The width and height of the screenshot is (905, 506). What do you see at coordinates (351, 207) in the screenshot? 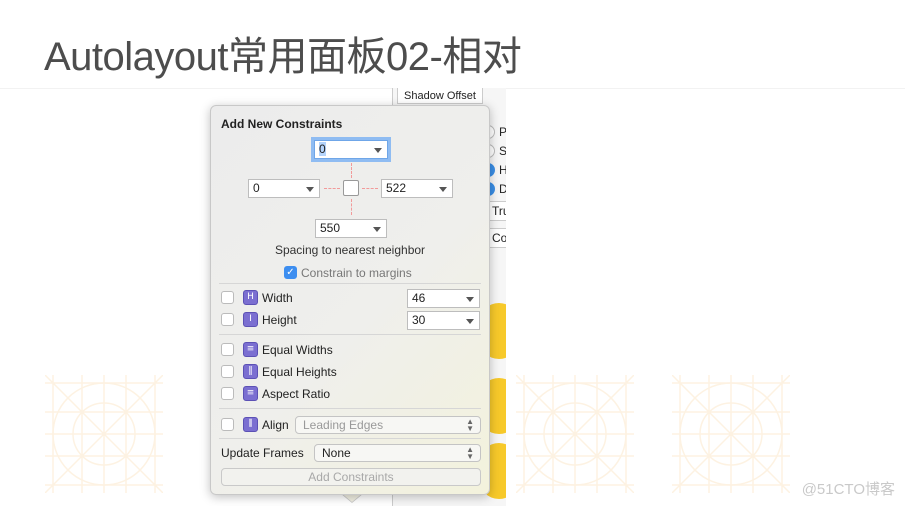
I see `bottom-constraint-toggle` at bounding box center [351, 207].